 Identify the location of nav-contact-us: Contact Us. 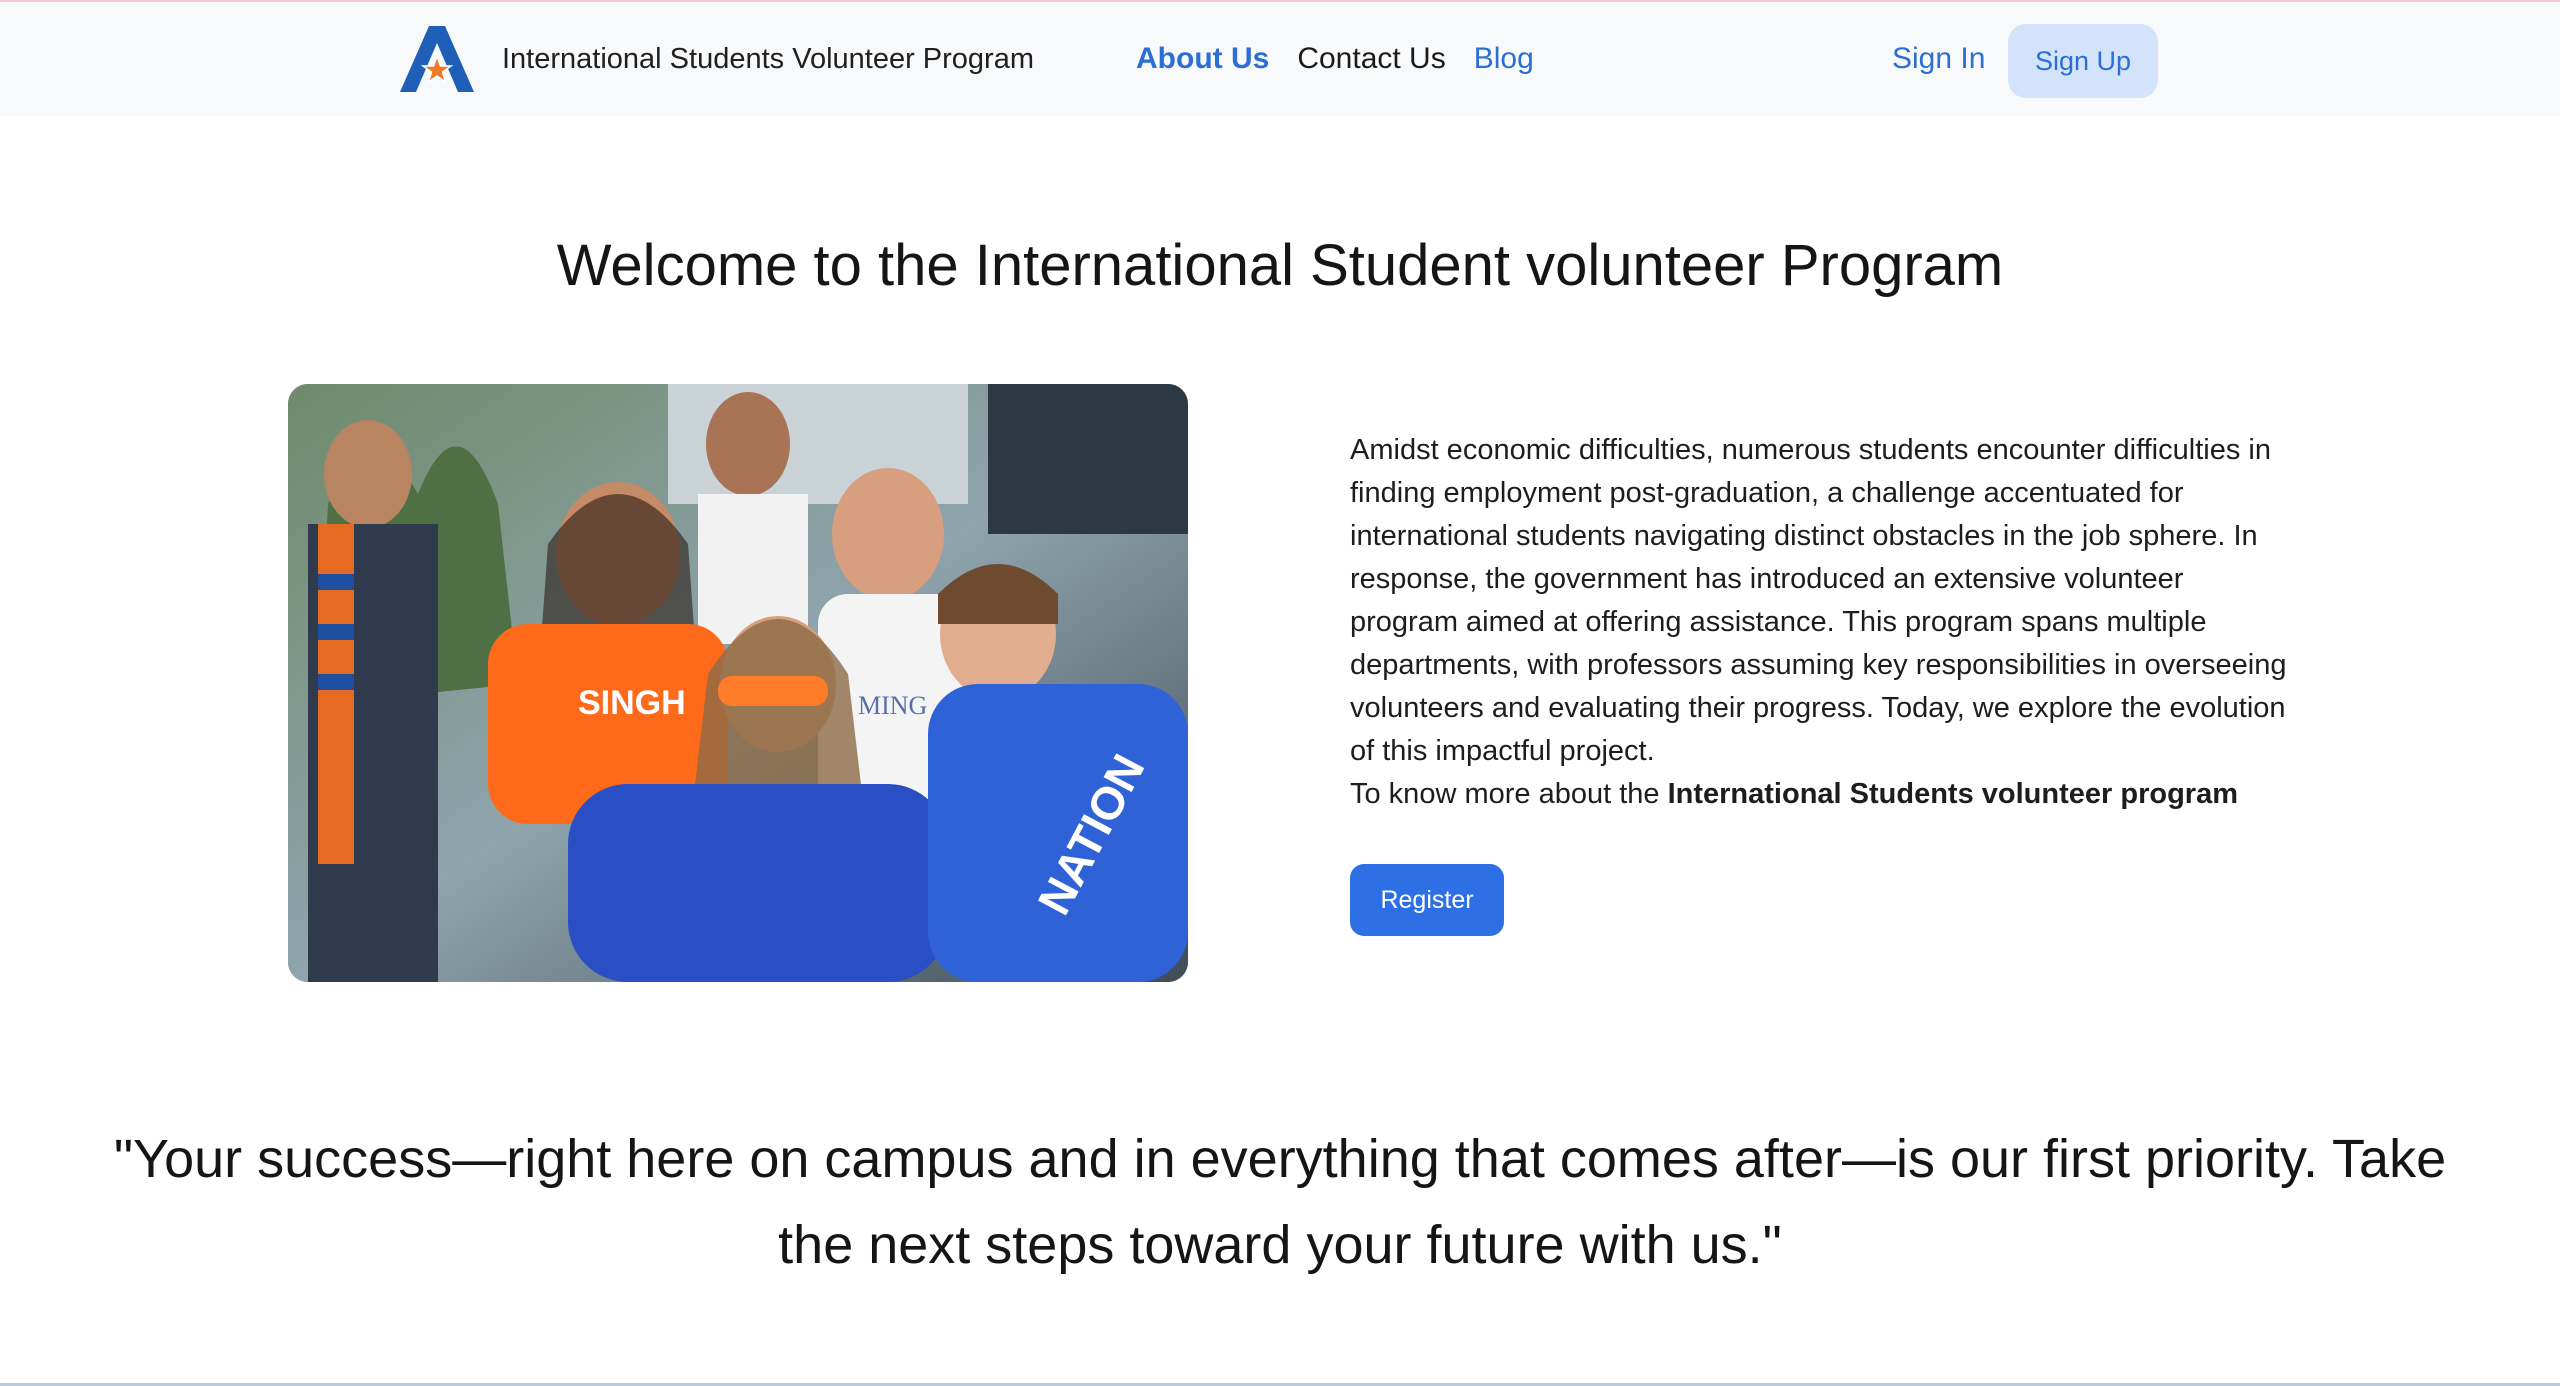
(1371, 59).